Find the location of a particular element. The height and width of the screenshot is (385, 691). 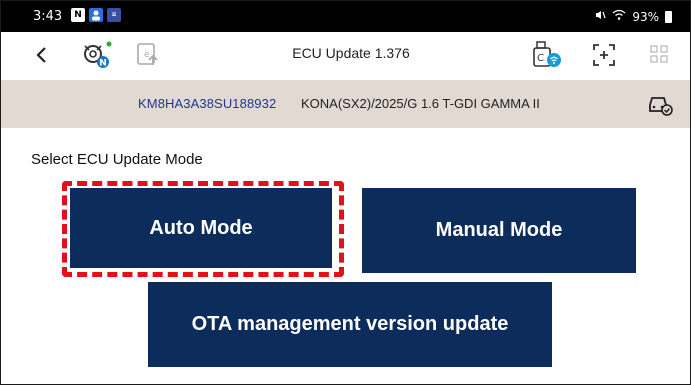

vehicle-description: KONA(SX2)/2025/G 1.6 T-GDI GAMMA II is located at coordinates (420, 103).